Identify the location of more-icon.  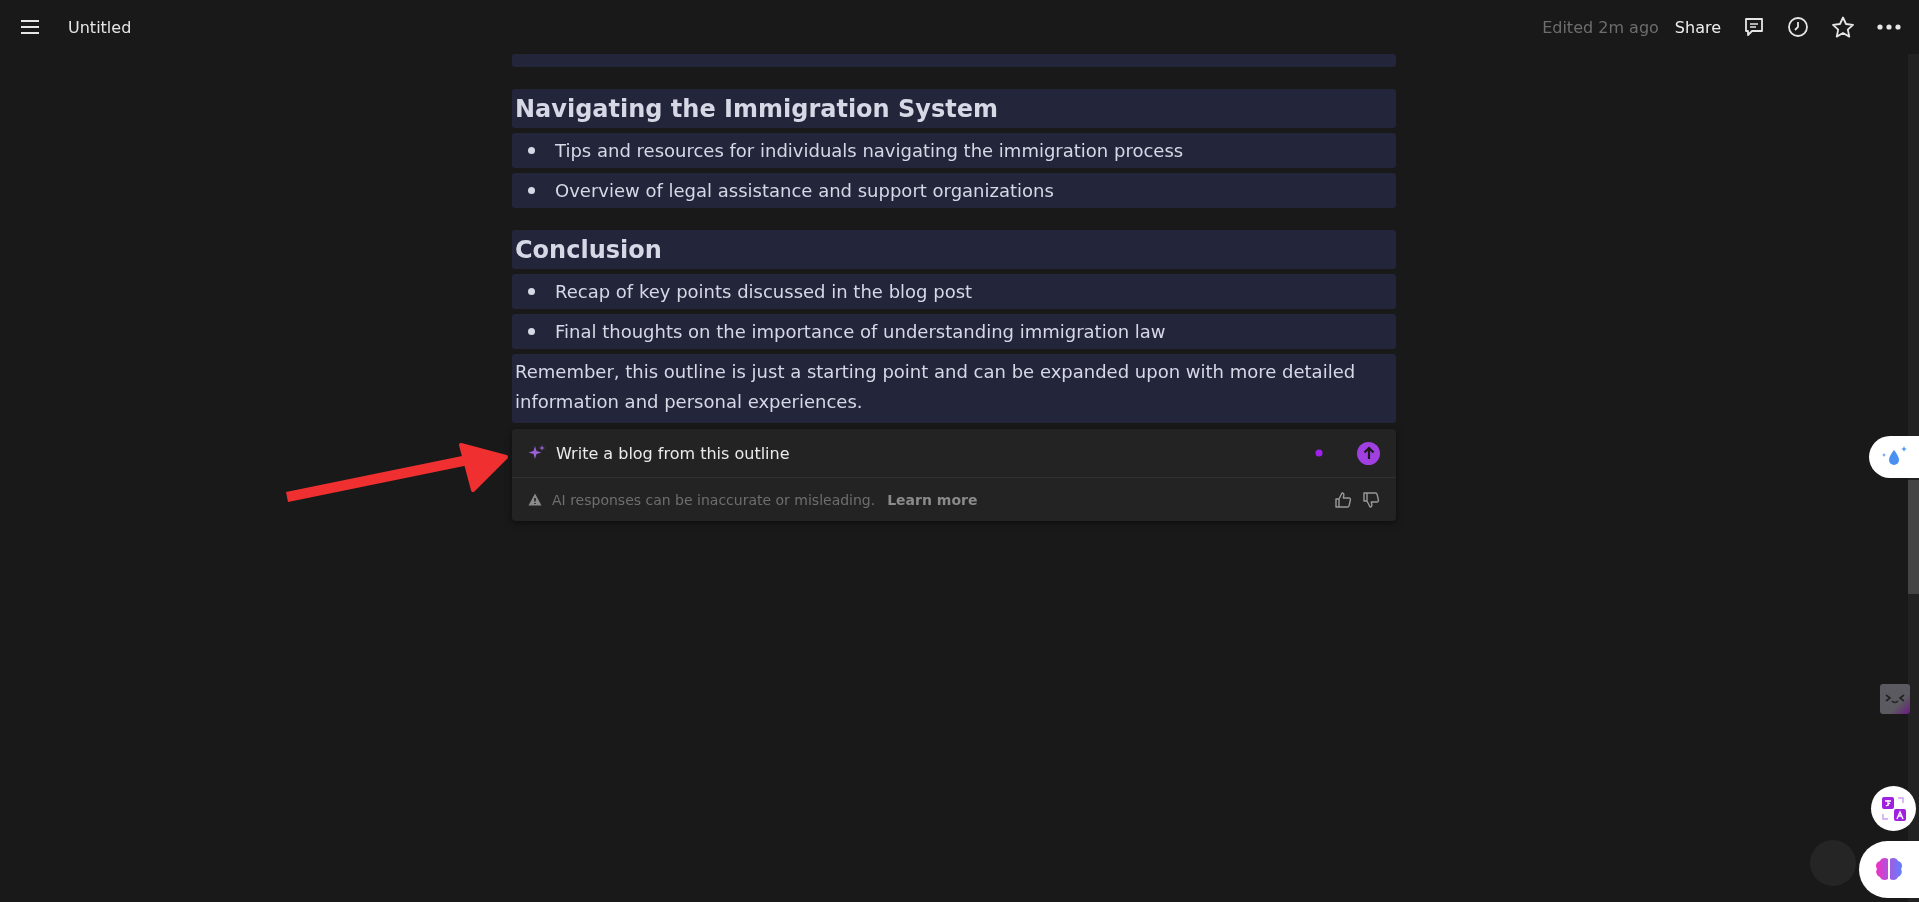
(1889, 27).